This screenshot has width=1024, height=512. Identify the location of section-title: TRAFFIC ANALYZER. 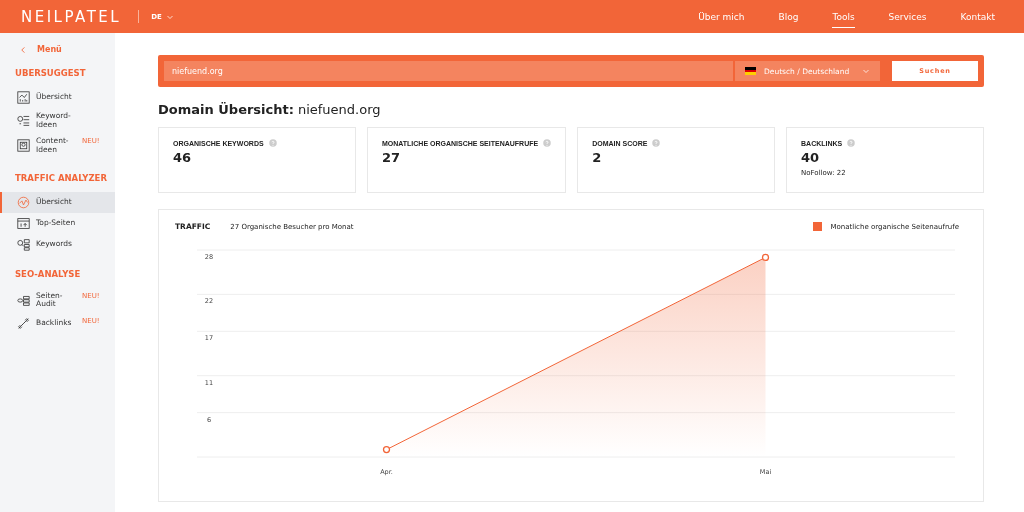
(61, 177).